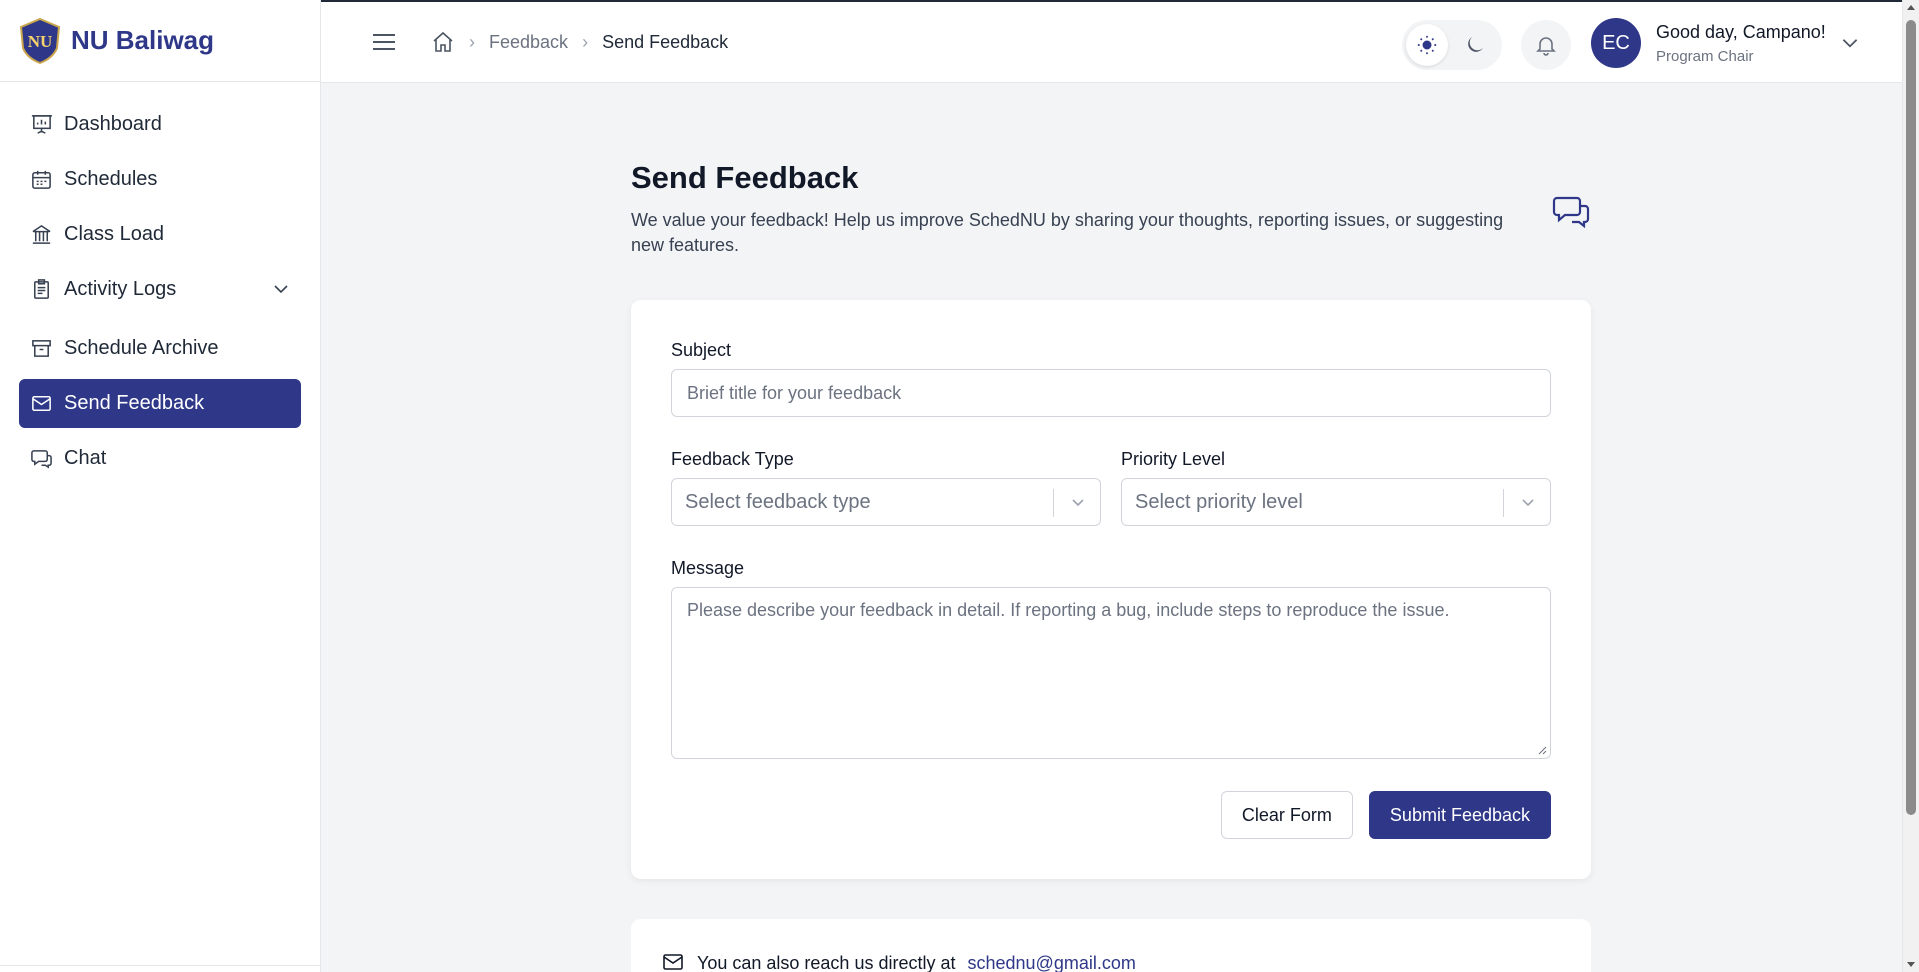  Describe the element at coordinates (794, 392) in the screenshot. I see `subject-placeholder: Brief title for your feedback` at that location.